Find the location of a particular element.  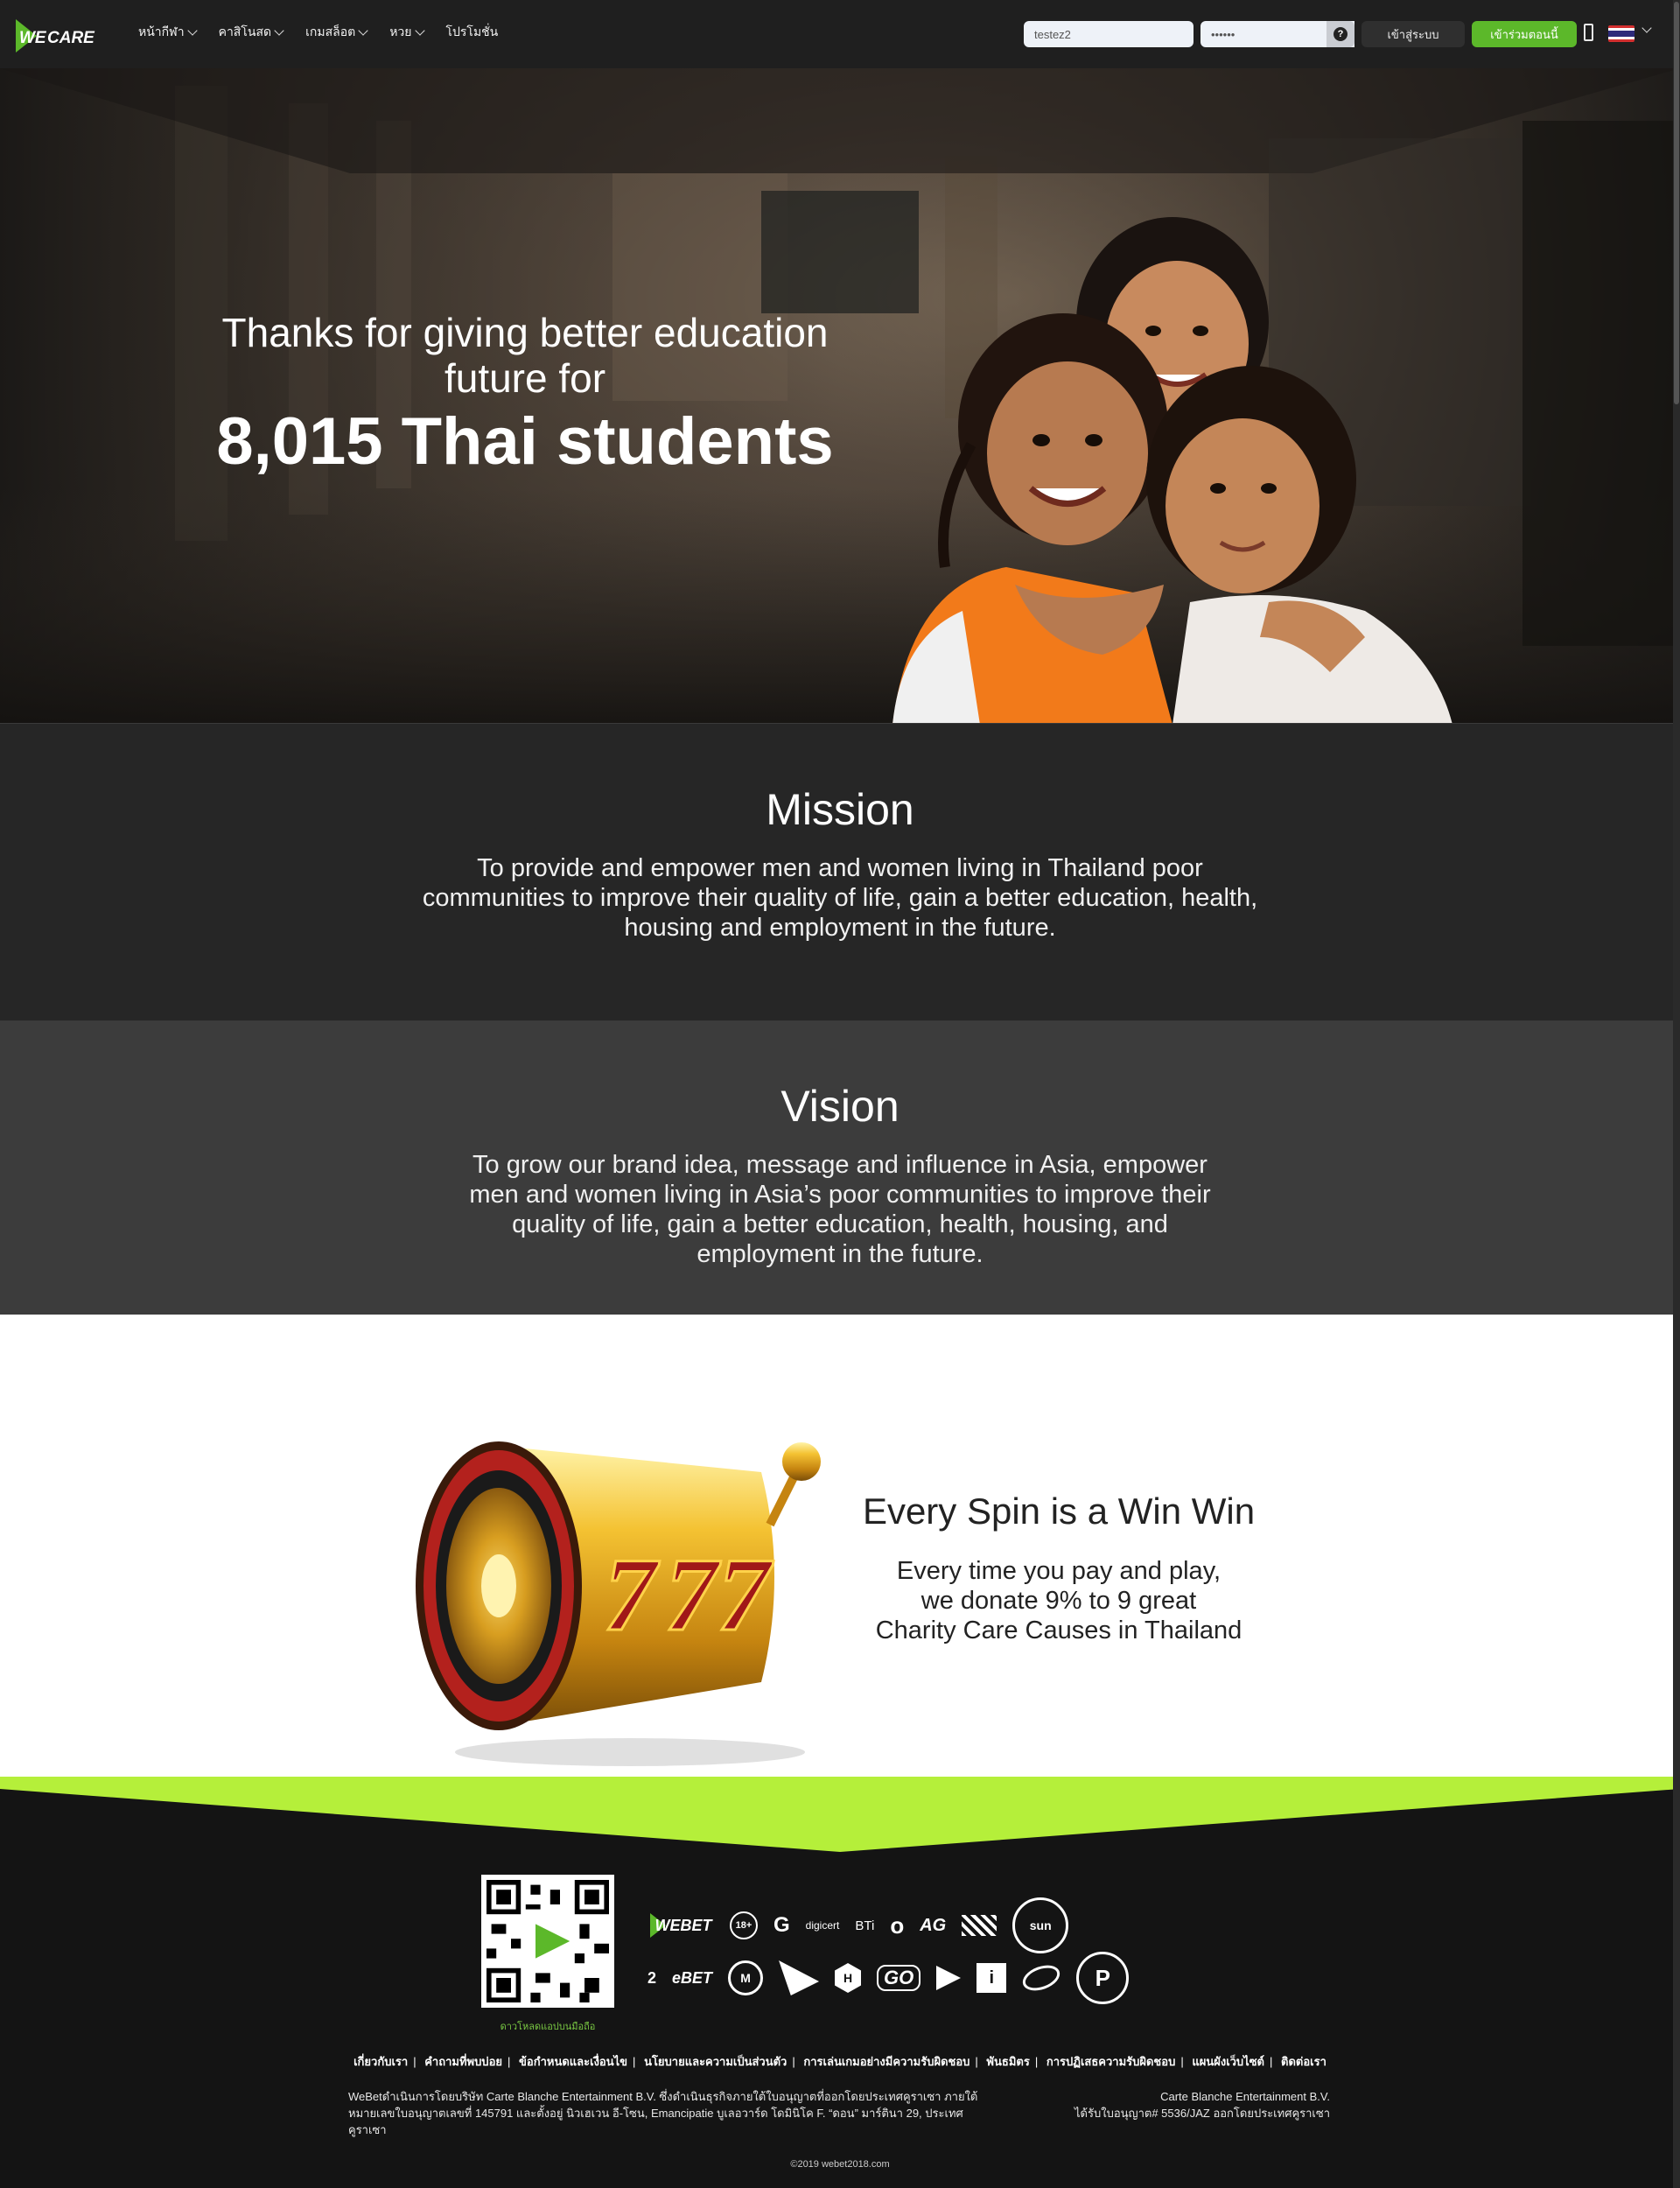

page-scrollbar is located at coordinates (1676, 1094).